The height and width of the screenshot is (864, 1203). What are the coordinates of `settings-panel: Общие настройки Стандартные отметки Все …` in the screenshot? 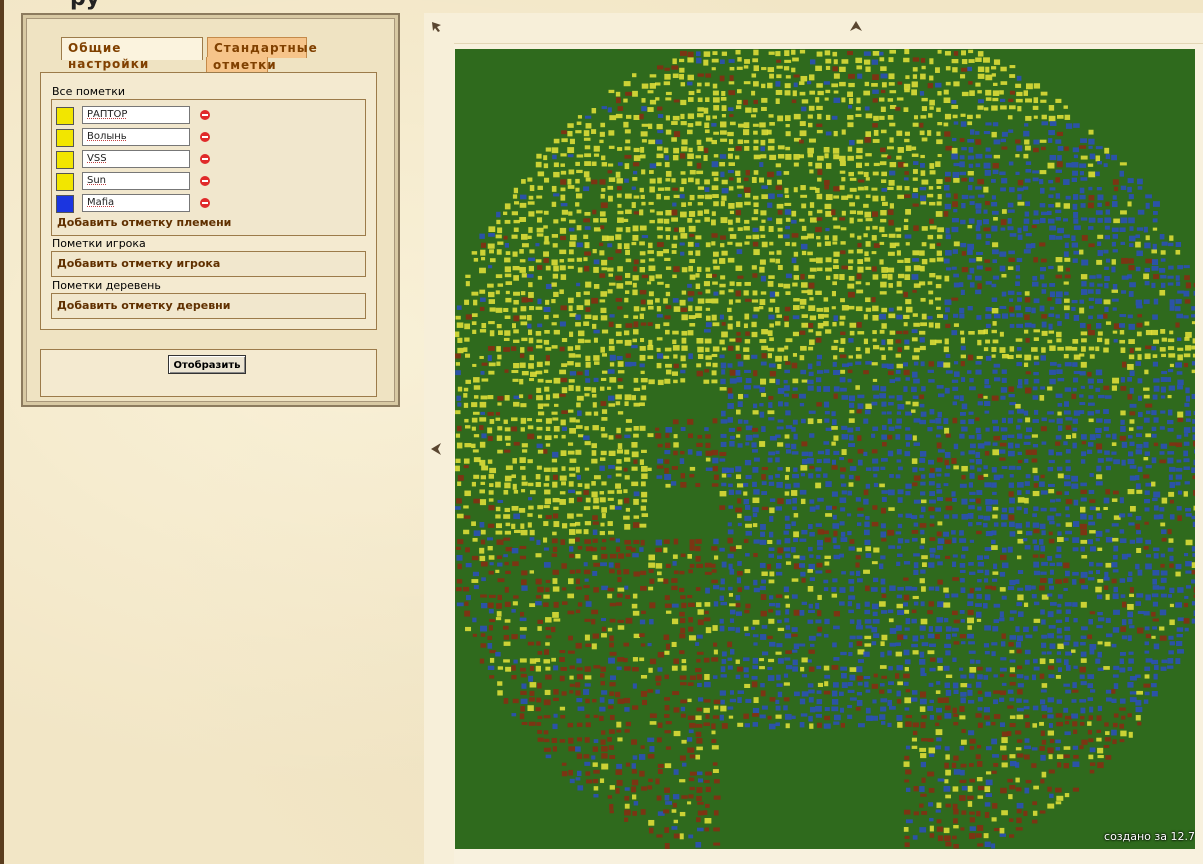 It's located at (210, 210).